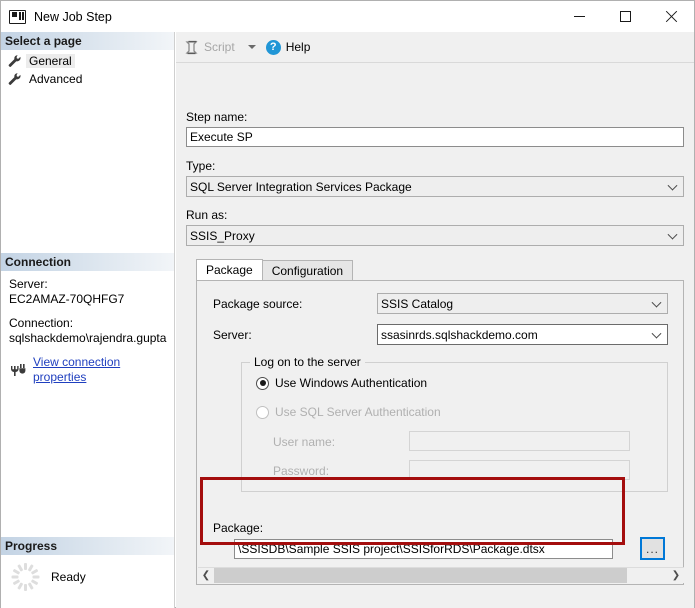 The image size is (695, 608). Describe the element at coordinates (301, 471) in the screenshot. I see `password-label: Password:` at that location.